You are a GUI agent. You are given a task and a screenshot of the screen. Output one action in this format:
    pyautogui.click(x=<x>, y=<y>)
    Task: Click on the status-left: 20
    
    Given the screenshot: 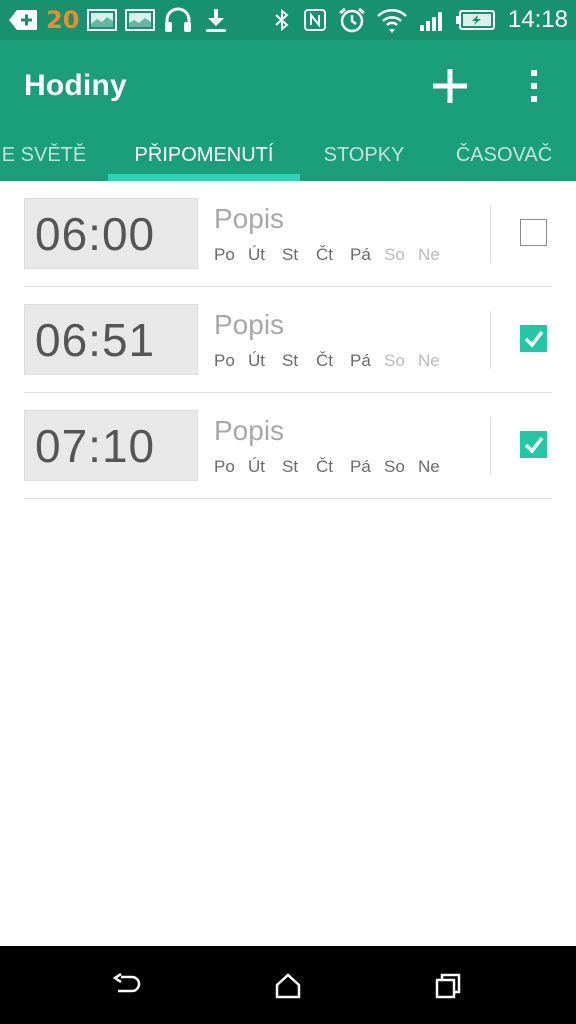 What is the action you would take?
    pyautogui.click(x=119, y=20)
    